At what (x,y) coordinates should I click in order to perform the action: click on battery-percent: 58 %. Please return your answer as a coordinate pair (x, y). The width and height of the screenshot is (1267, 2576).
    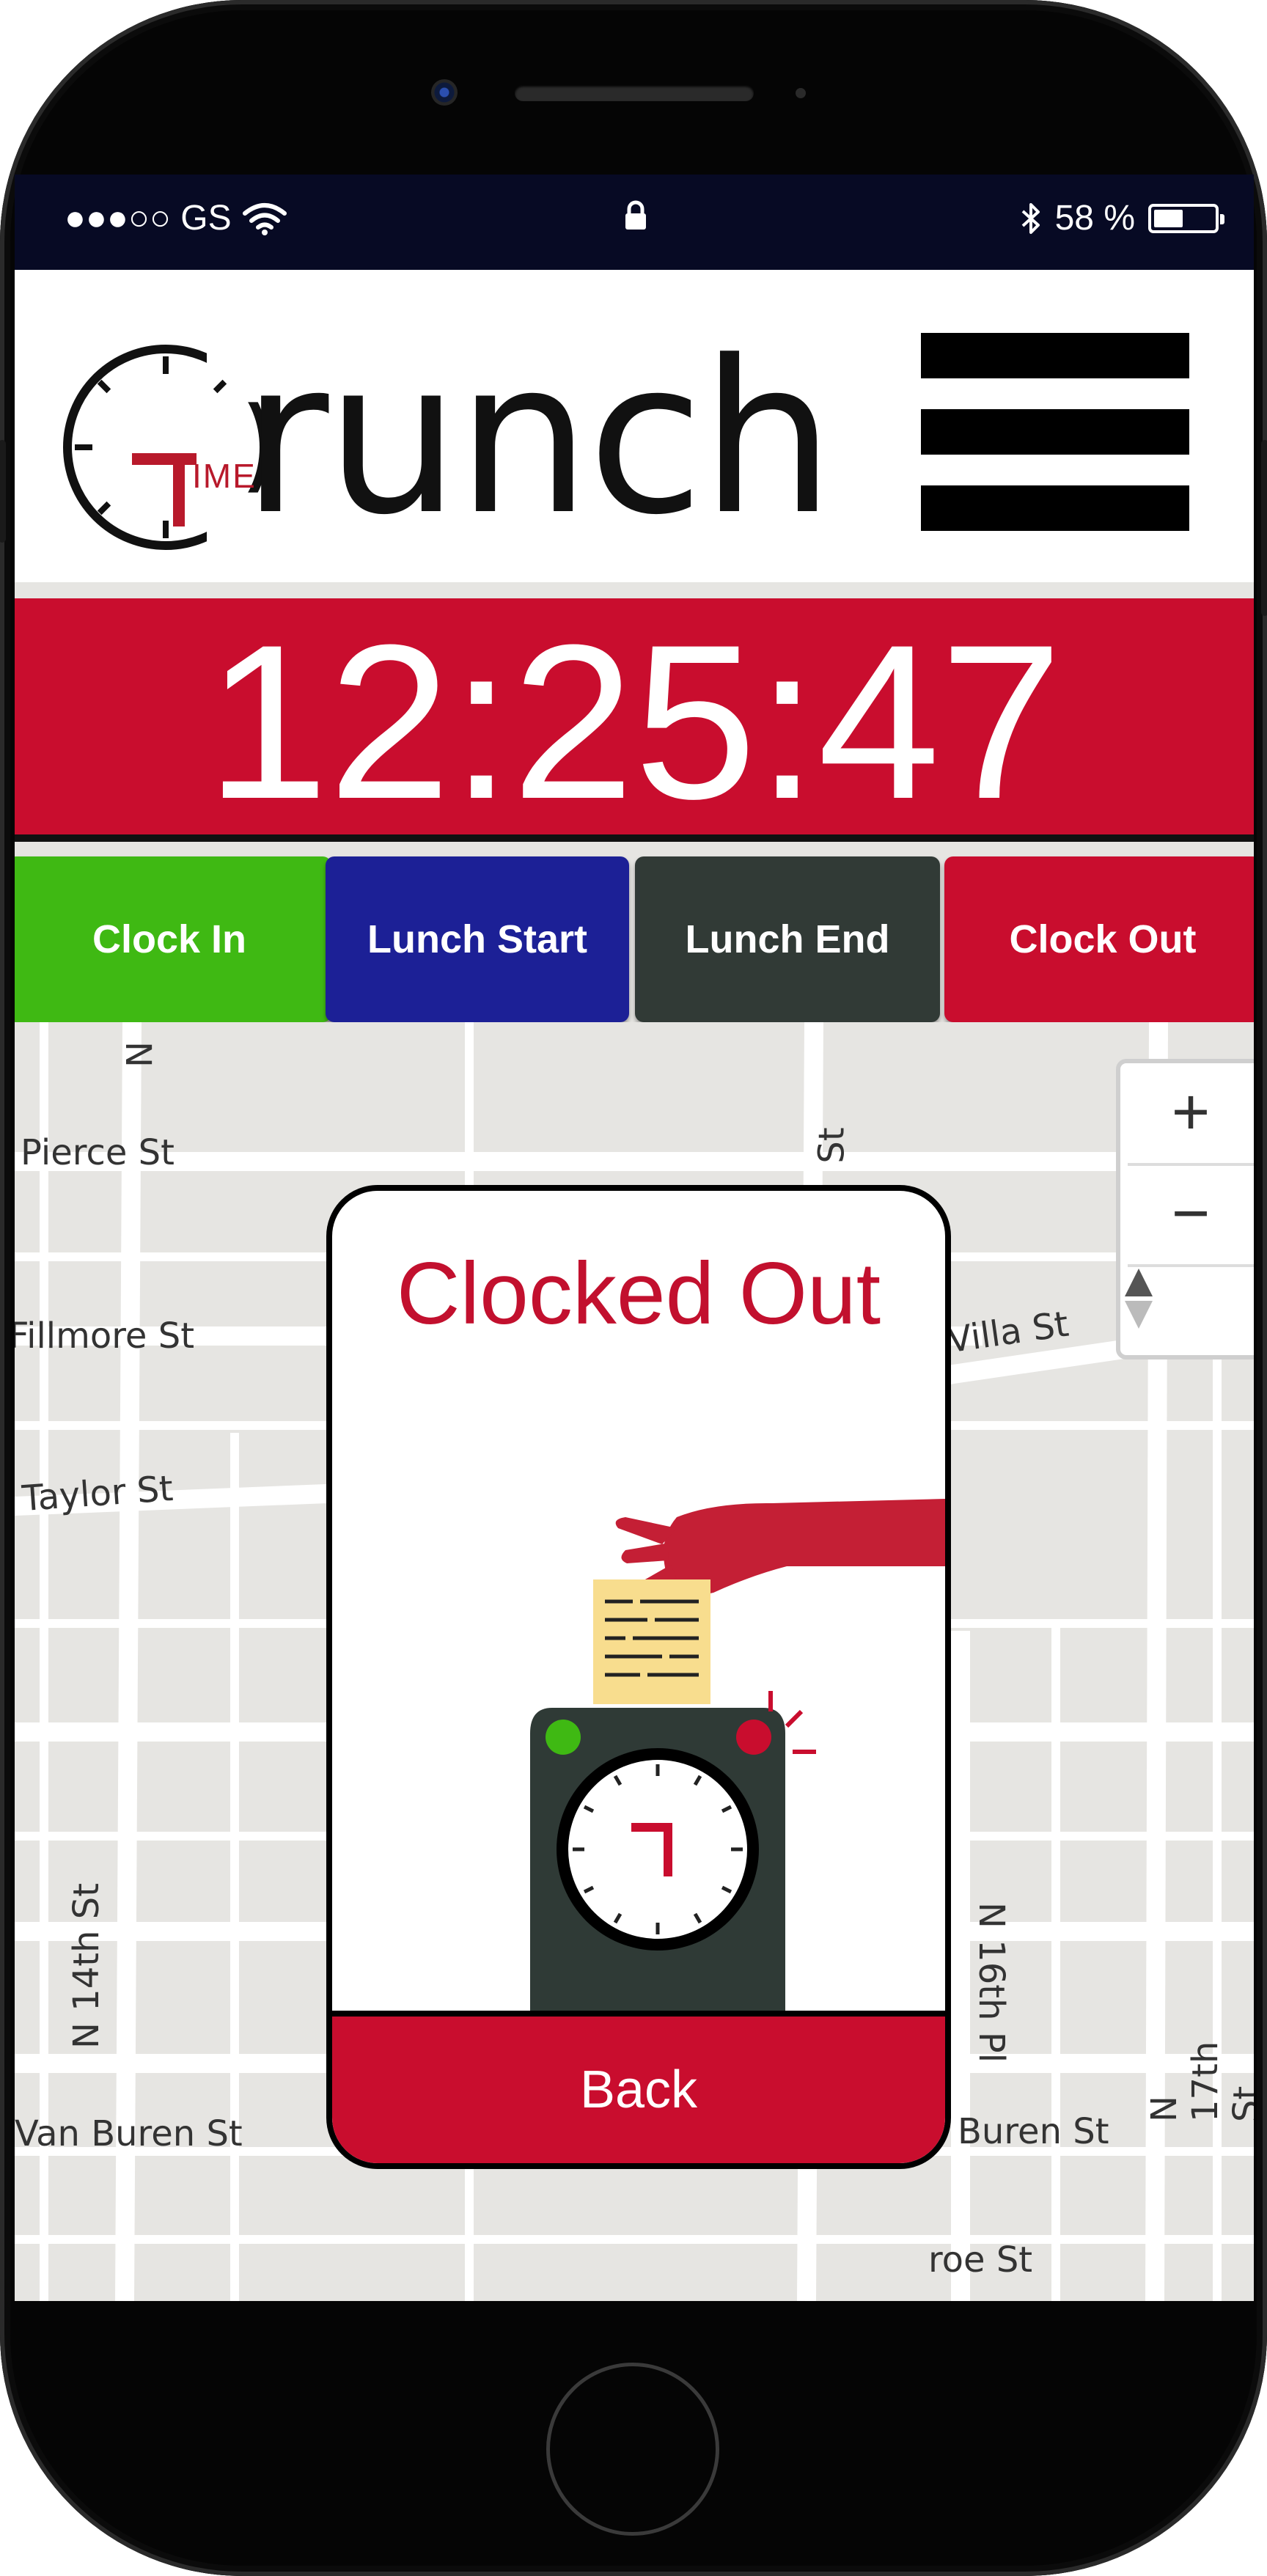
    Looking at the image, I should click on (1094, 219).